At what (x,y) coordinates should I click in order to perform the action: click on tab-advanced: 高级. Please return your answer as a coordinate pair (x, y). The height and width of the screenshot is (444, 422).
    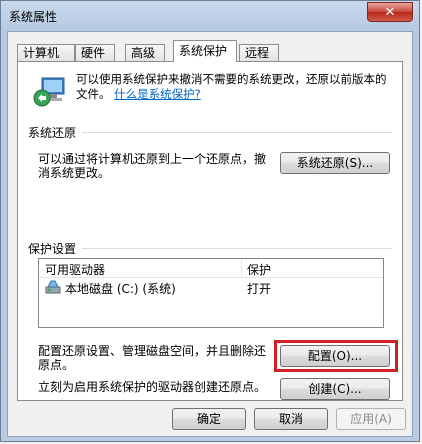
    Looking at the image, I should click on (145, 52).